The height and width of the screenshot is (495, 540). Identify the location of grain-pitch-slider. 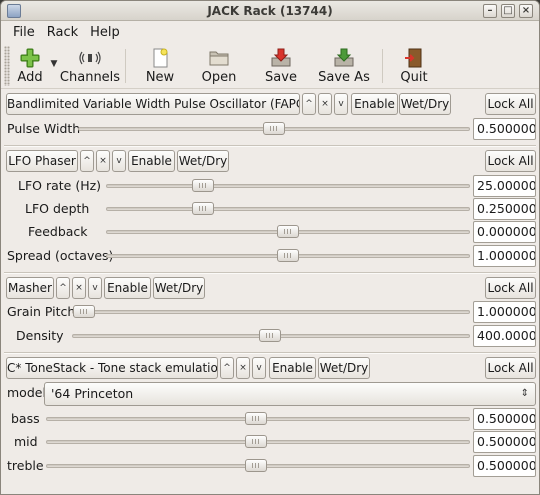
(271, 312).